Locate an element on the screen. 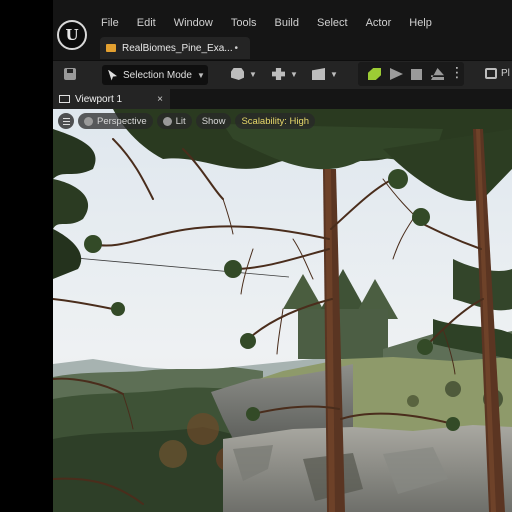  level-document-tab: RealBiomes_Pine_Exa... • is located at coordinates (175, 48).